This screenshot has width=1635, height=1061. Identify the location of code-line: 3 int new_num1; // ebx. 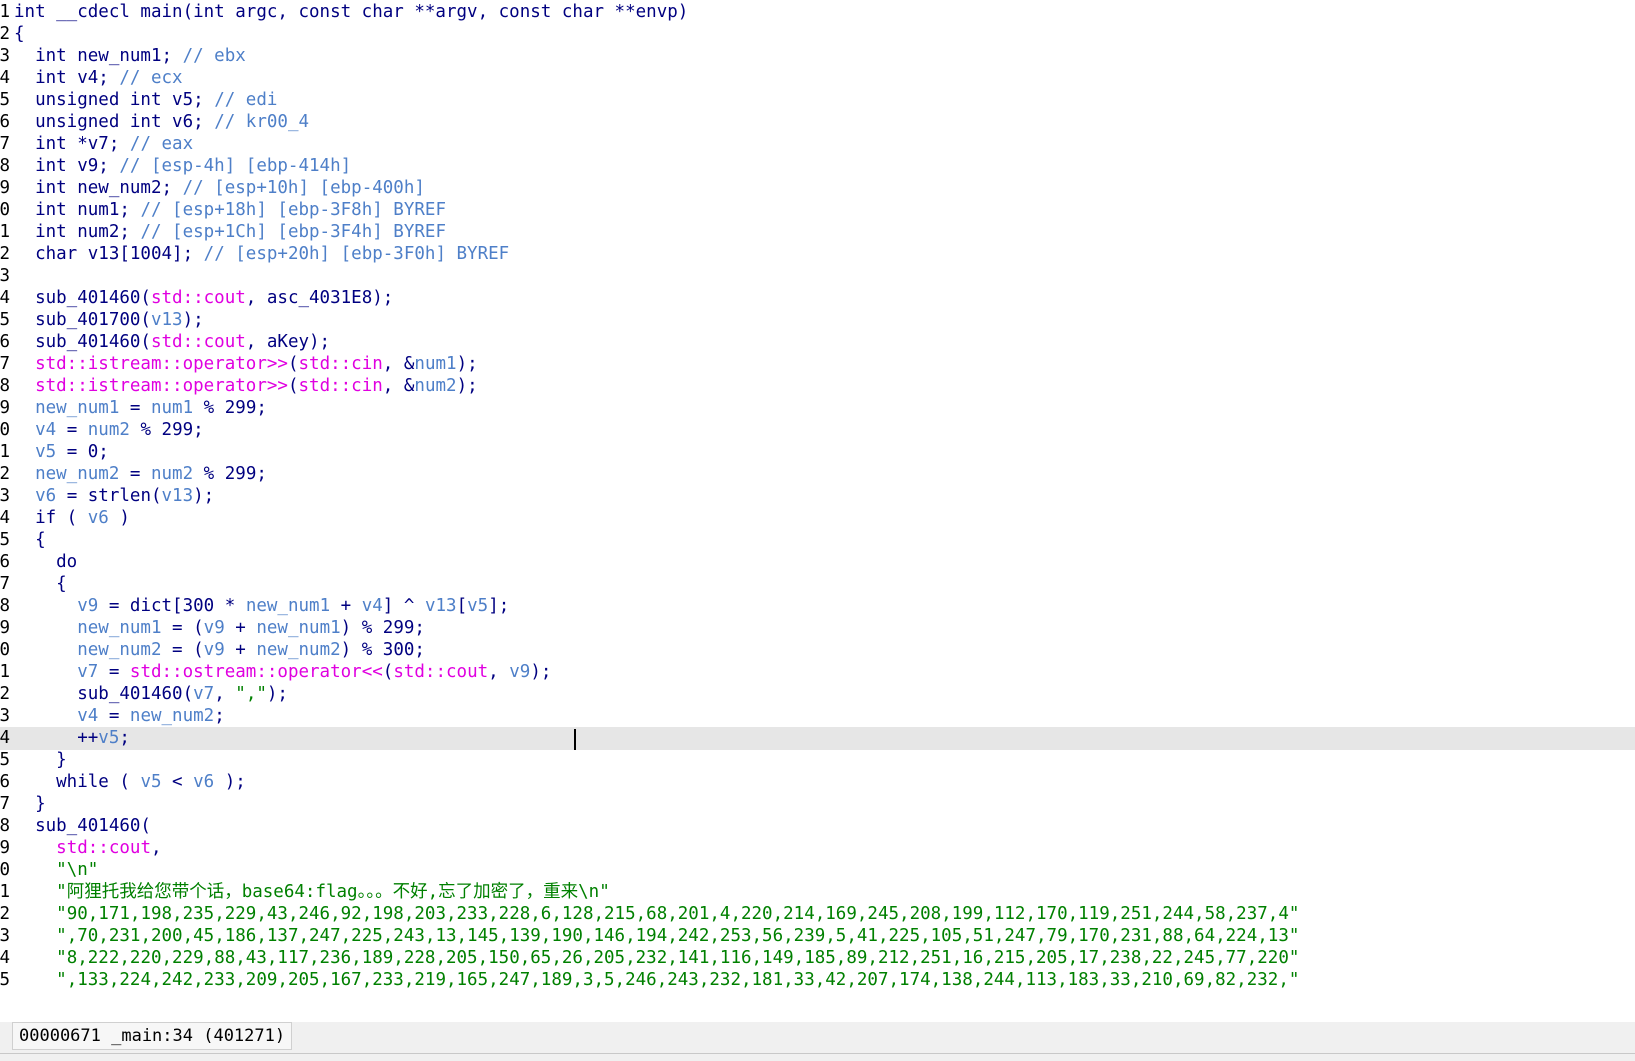
(817, 56).